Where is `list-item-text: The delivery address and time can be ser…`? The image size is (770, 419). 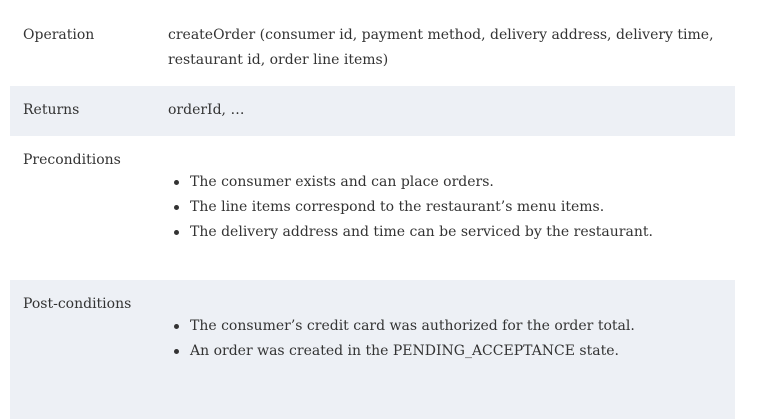 list-item-text: The delivery address and time can be ser… is located at coordinates (421, 232).